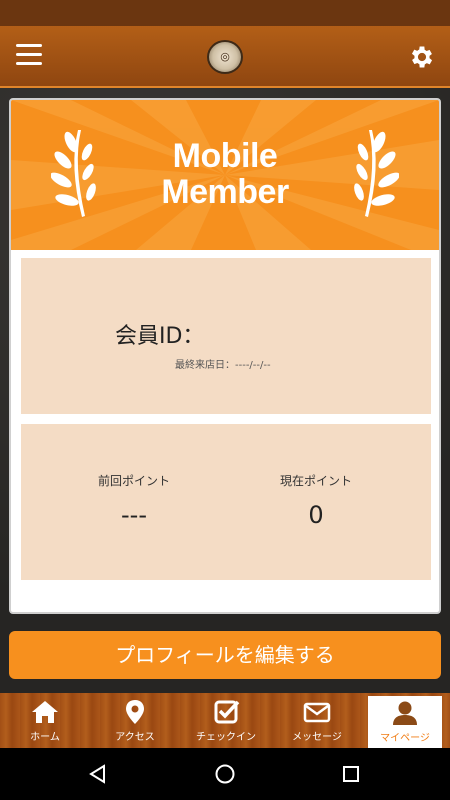  I want to click on current-points: 現在ポイント 0, so click(316, 500).